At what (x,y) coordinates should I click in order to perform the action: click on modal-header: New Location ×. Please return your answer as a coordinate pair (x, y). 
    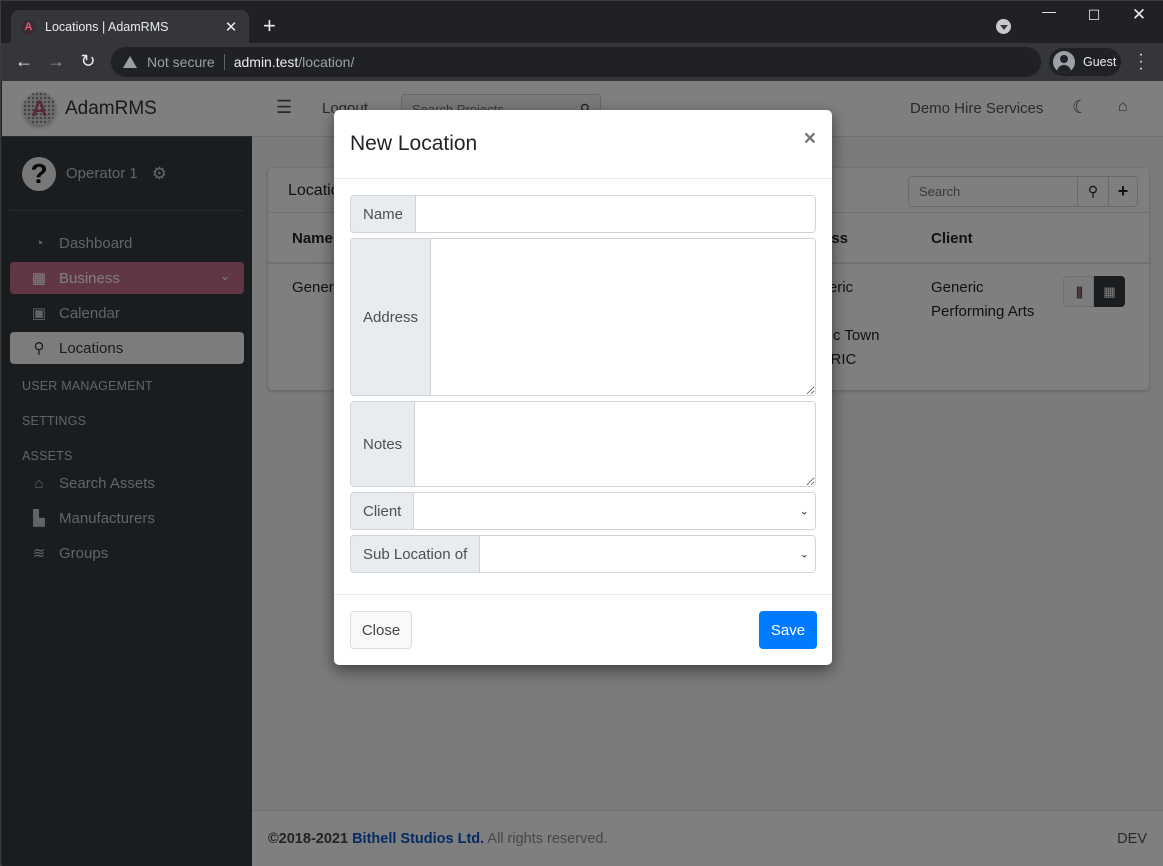
    Looking at the image, I should click on (583, 144).